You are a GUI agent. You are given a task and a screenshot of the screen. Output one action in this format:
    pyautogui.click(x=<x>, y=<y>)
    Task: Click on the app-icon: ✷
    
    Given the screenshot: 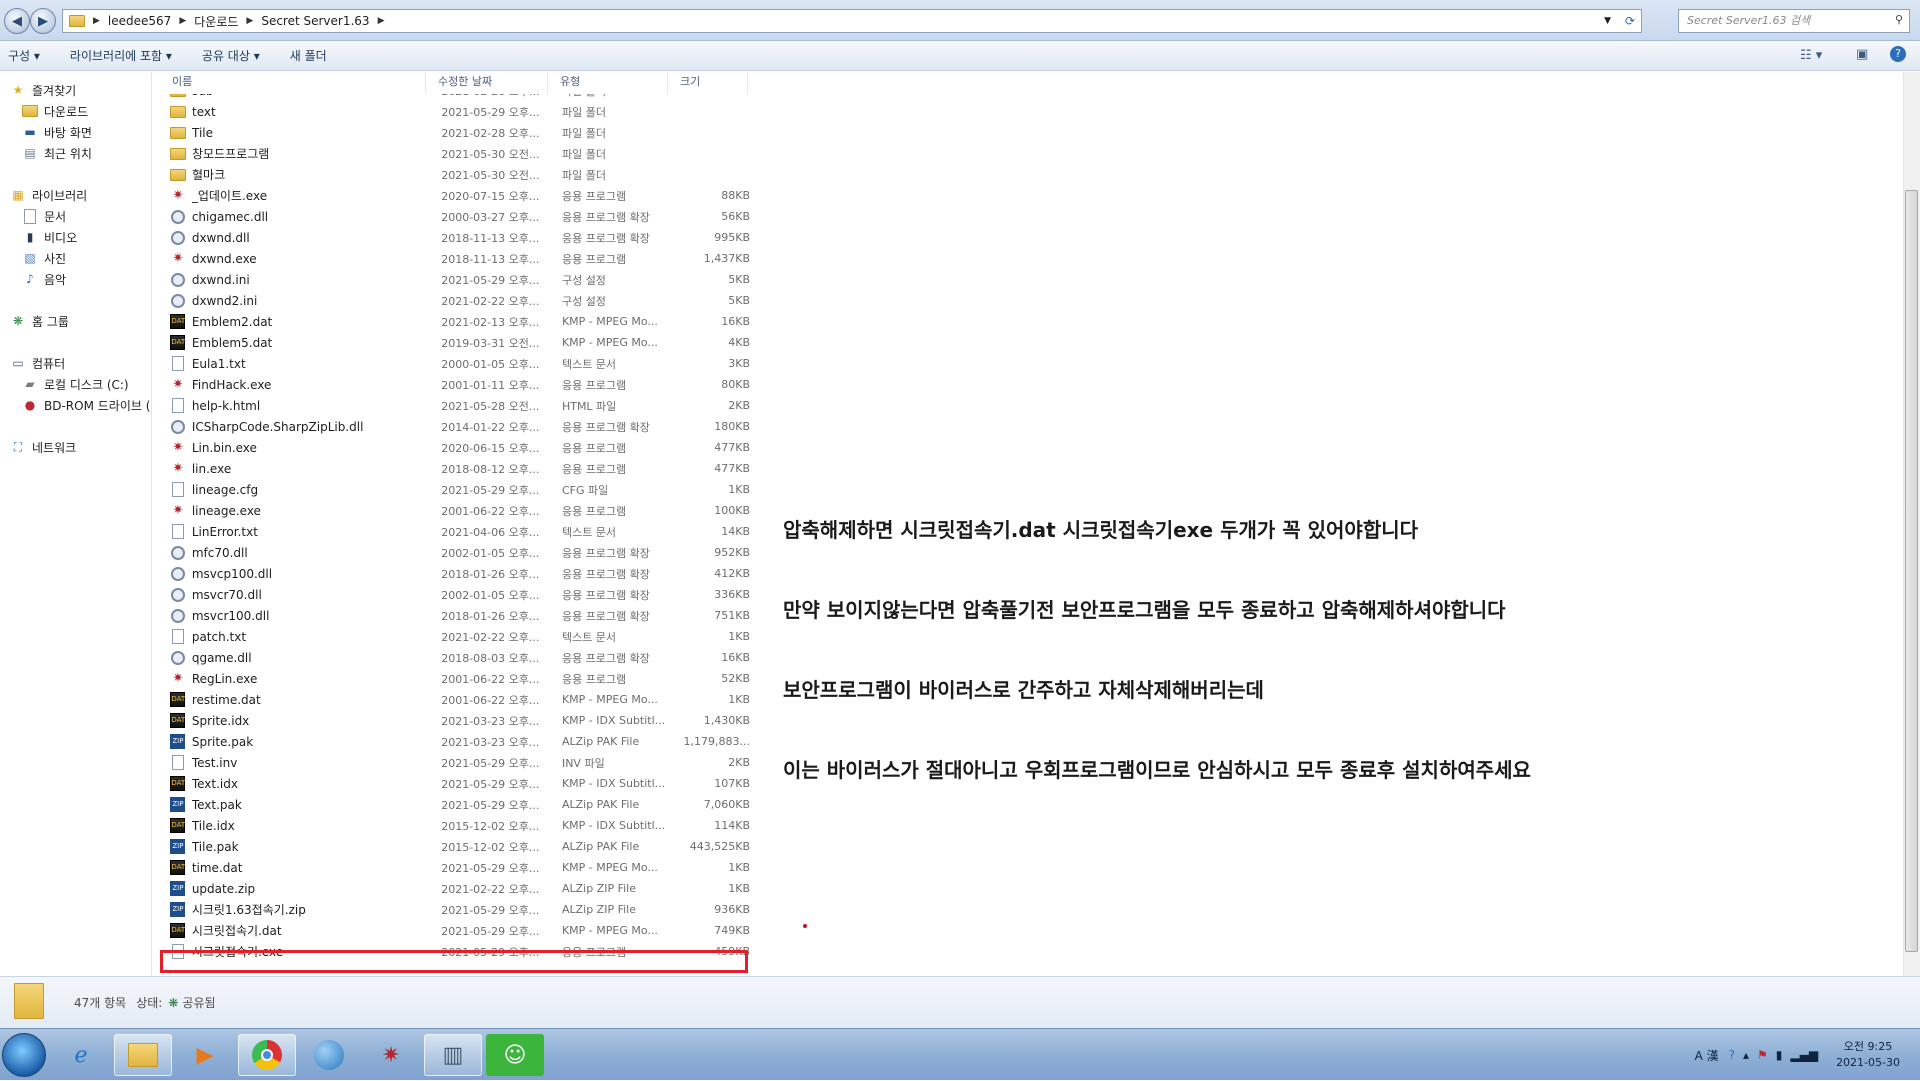 What is the action you would take?
    pyautogui.click(x=178, y=258)
    